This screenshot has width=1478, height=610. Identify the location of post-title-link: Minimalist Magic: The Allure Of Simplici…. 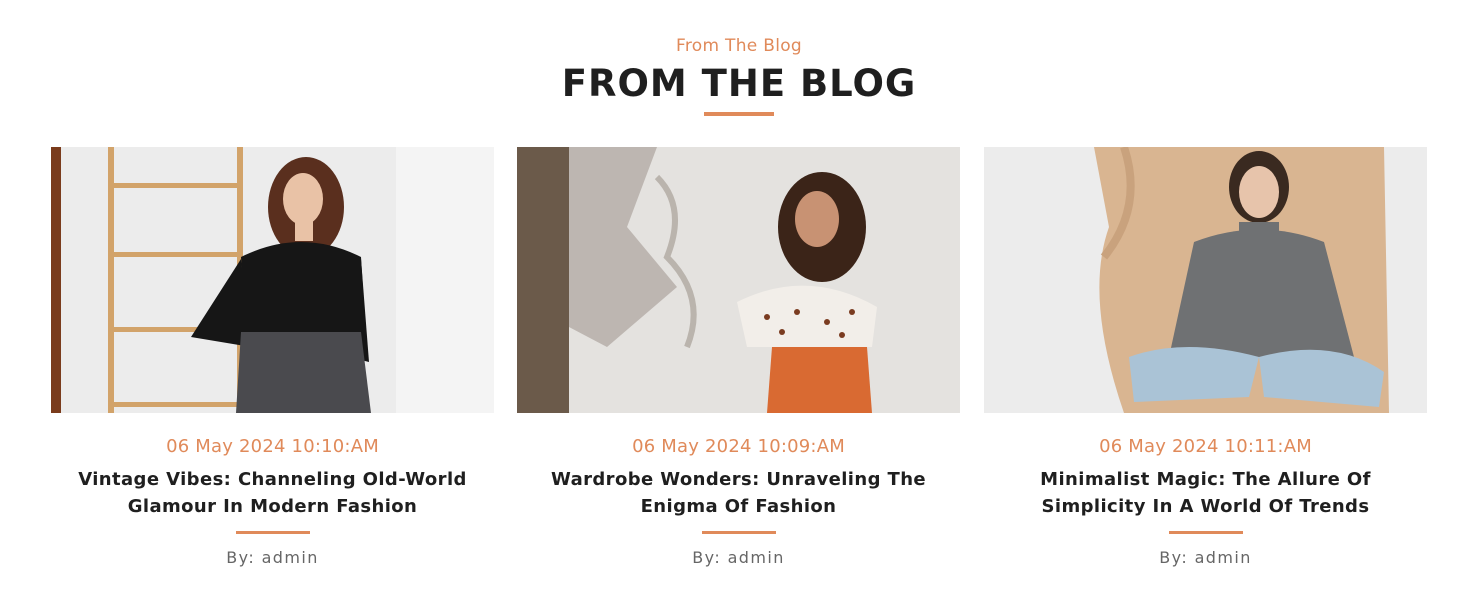
(1205, 493).